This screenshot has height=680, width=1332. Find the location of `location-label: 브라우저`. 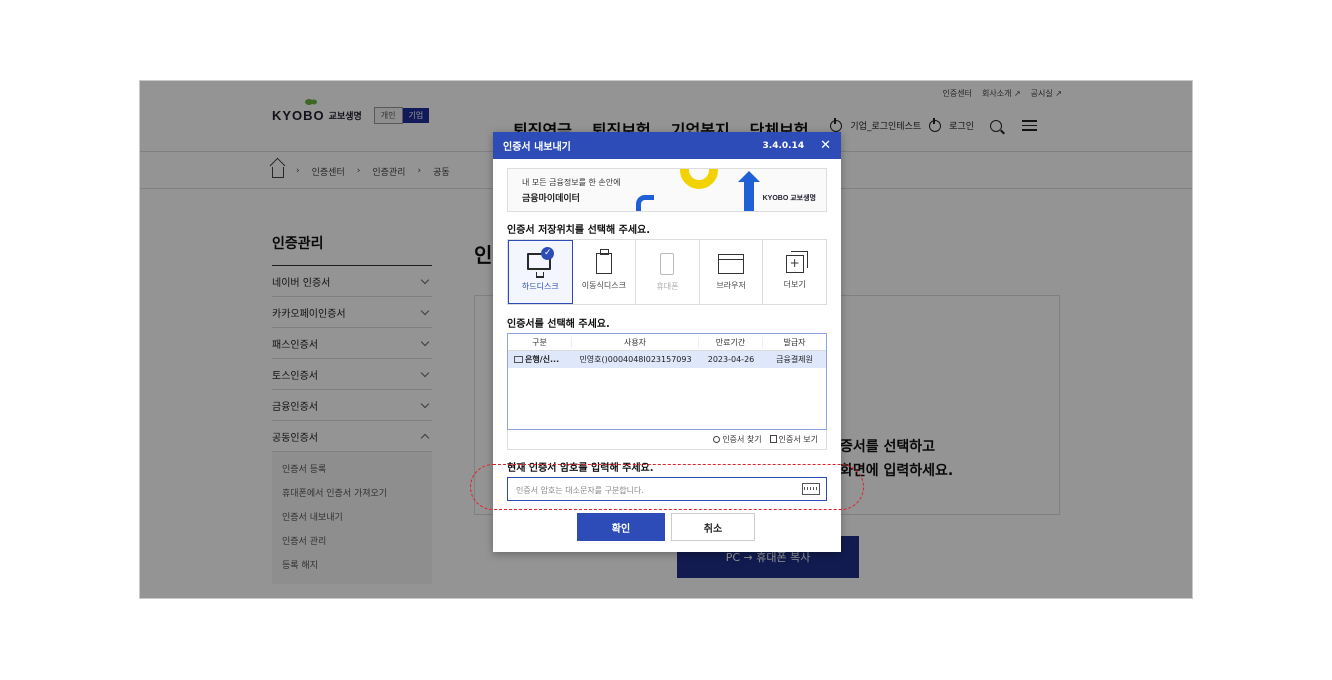

location-label: 브라우저 is located at coordinates (731, 285).